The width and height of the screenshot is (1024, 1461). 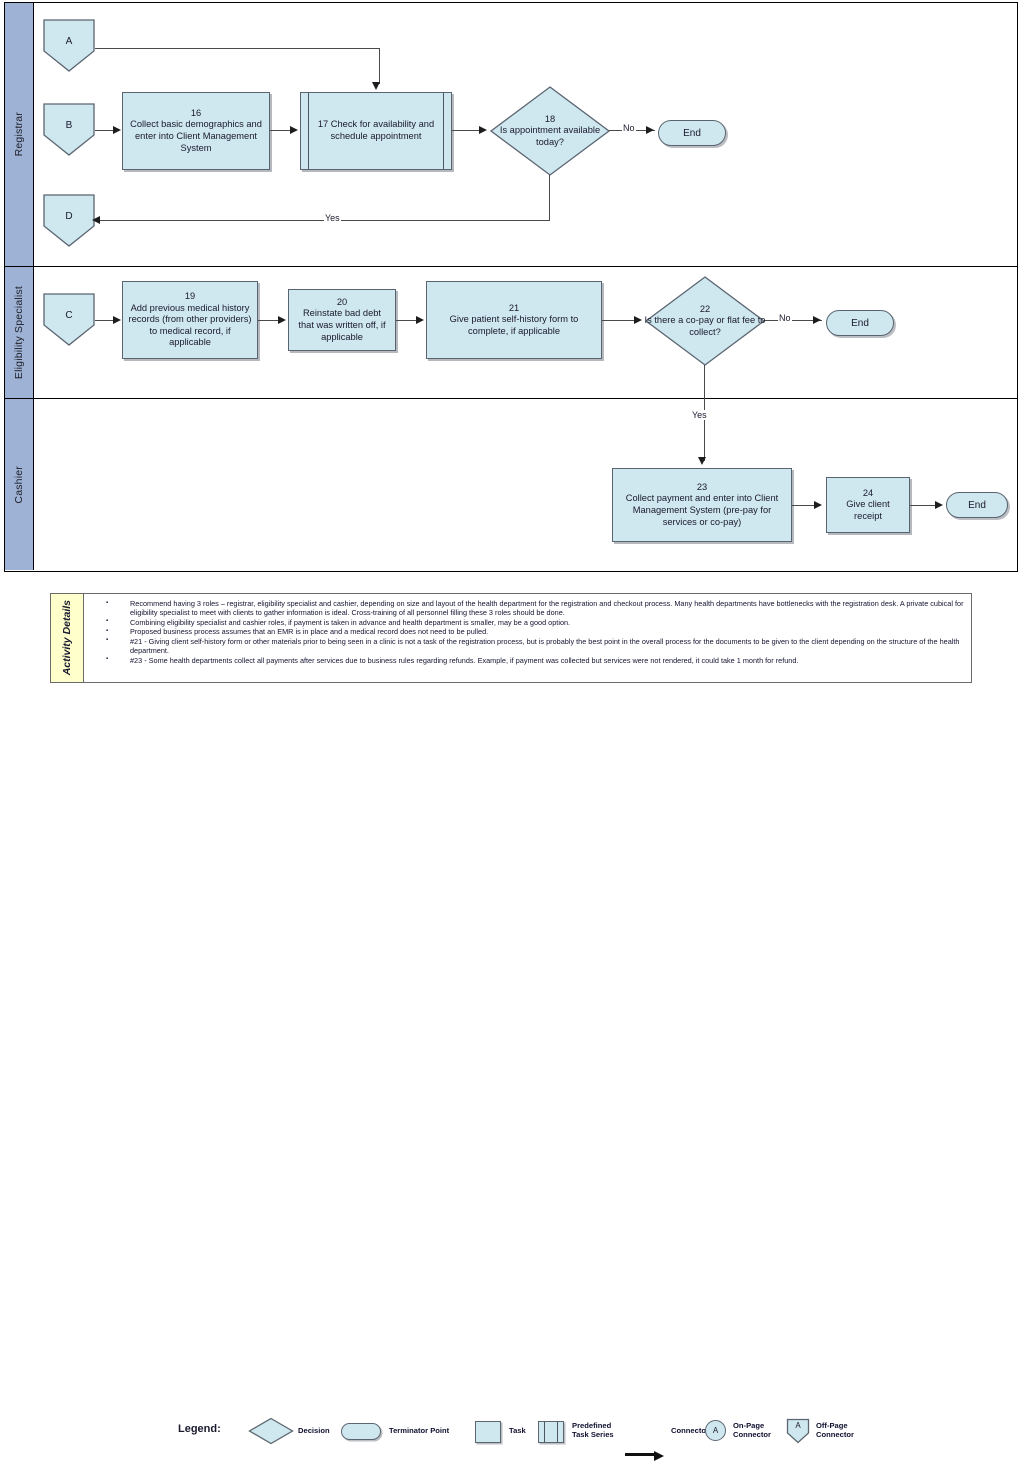 I want to click on connector-17-to-18-arrowhead, so click(x=483, y=130).